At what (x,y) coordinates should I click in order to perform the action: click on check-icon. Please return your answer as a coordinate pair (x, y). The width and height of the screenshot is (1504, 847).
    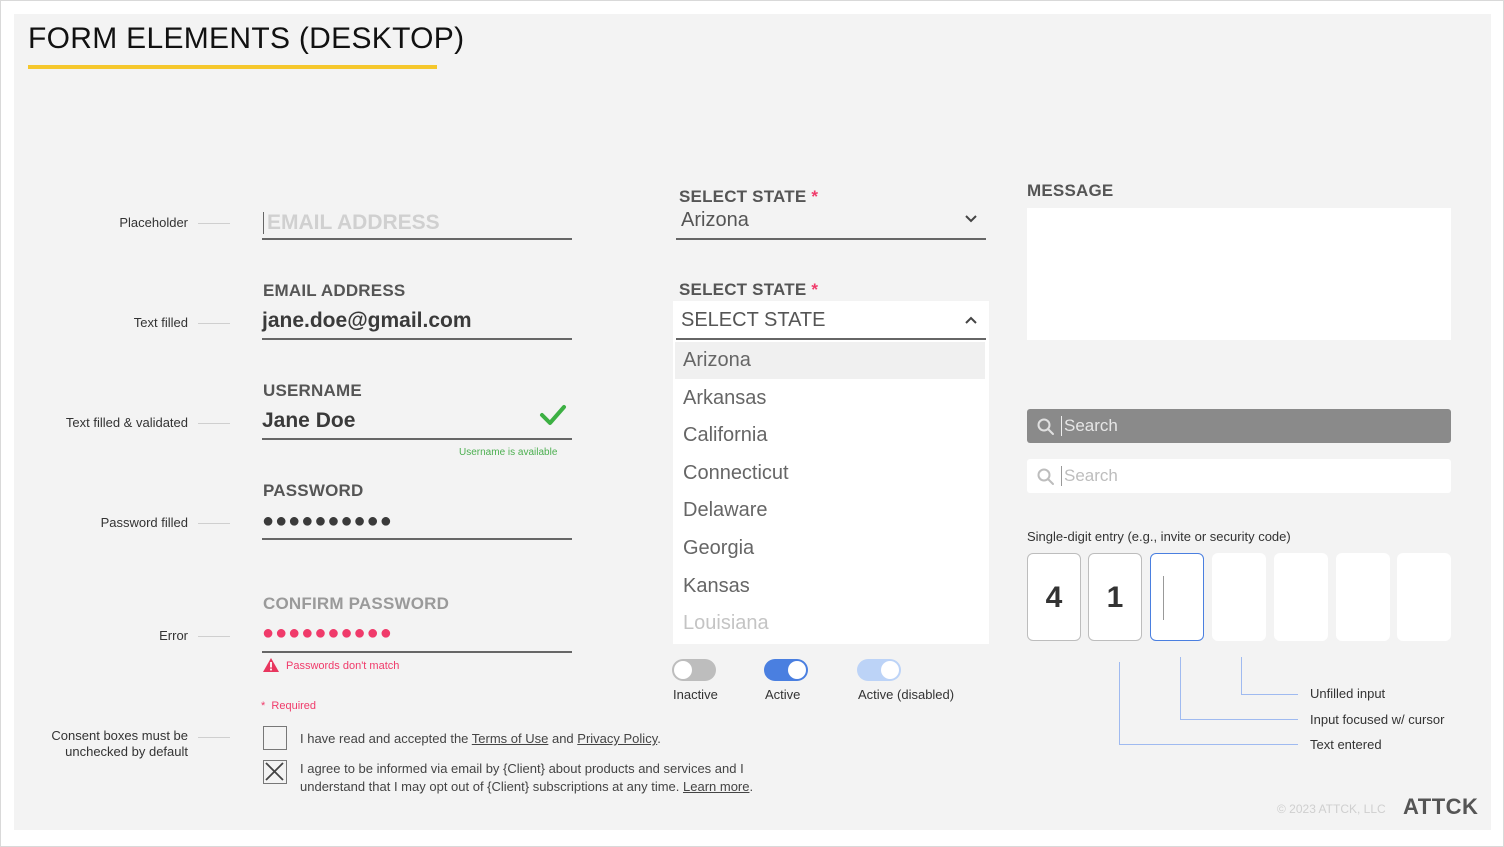
    Looking at the image, I should click on (553, 415).